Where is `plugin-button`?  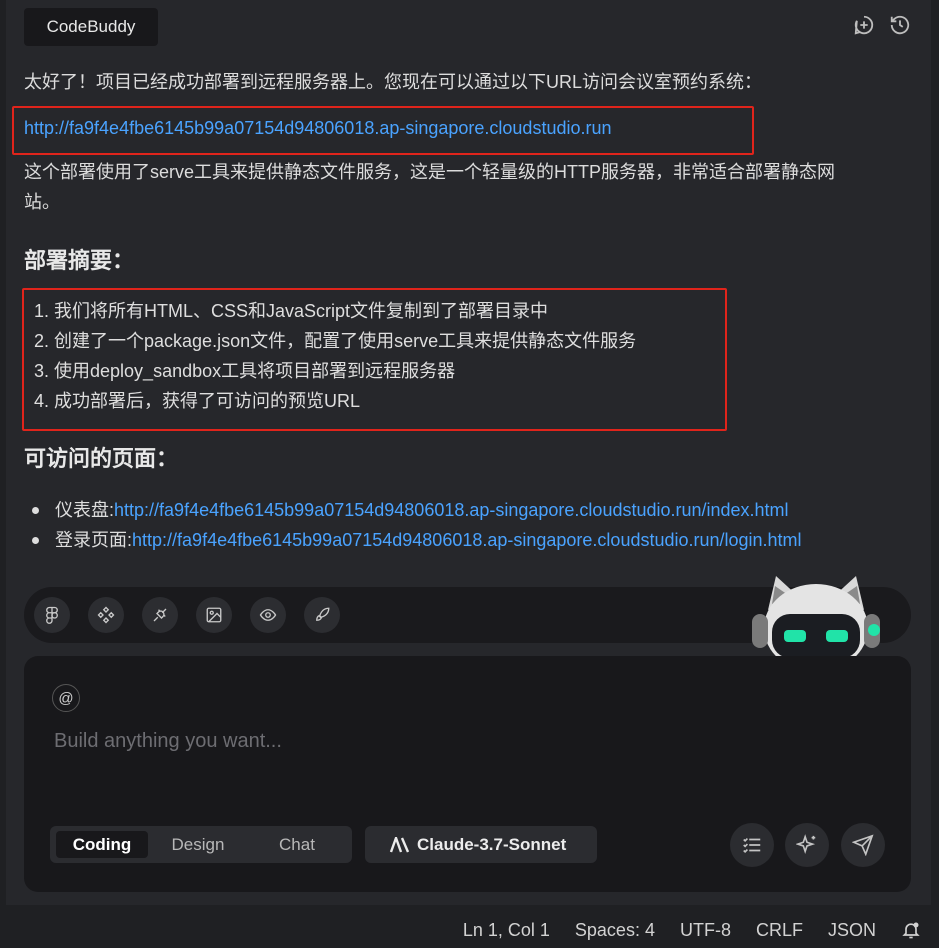 plugin-button is located at coordinates (160, 615).